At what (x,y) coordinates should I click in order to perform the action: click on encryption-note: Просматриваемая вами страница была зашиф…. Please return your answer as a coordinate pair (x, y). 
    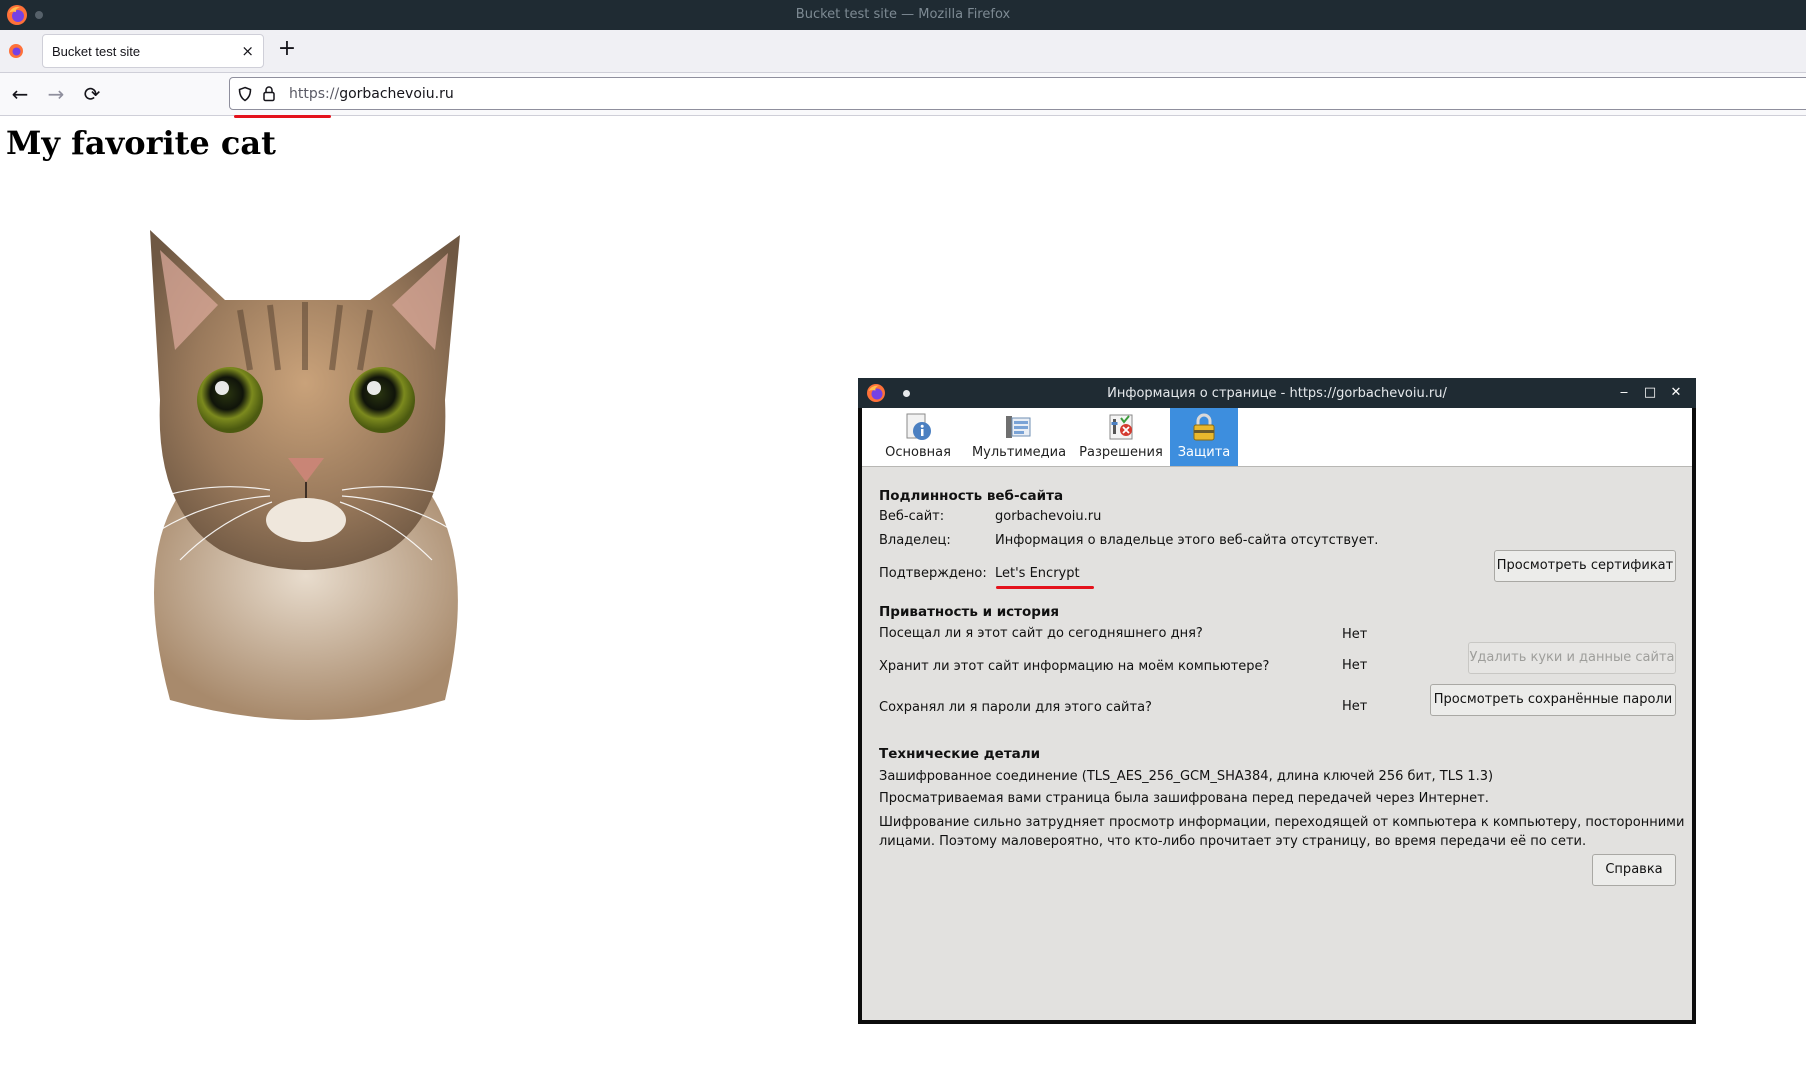
    Looking at the image, I should click on (1184, 798).